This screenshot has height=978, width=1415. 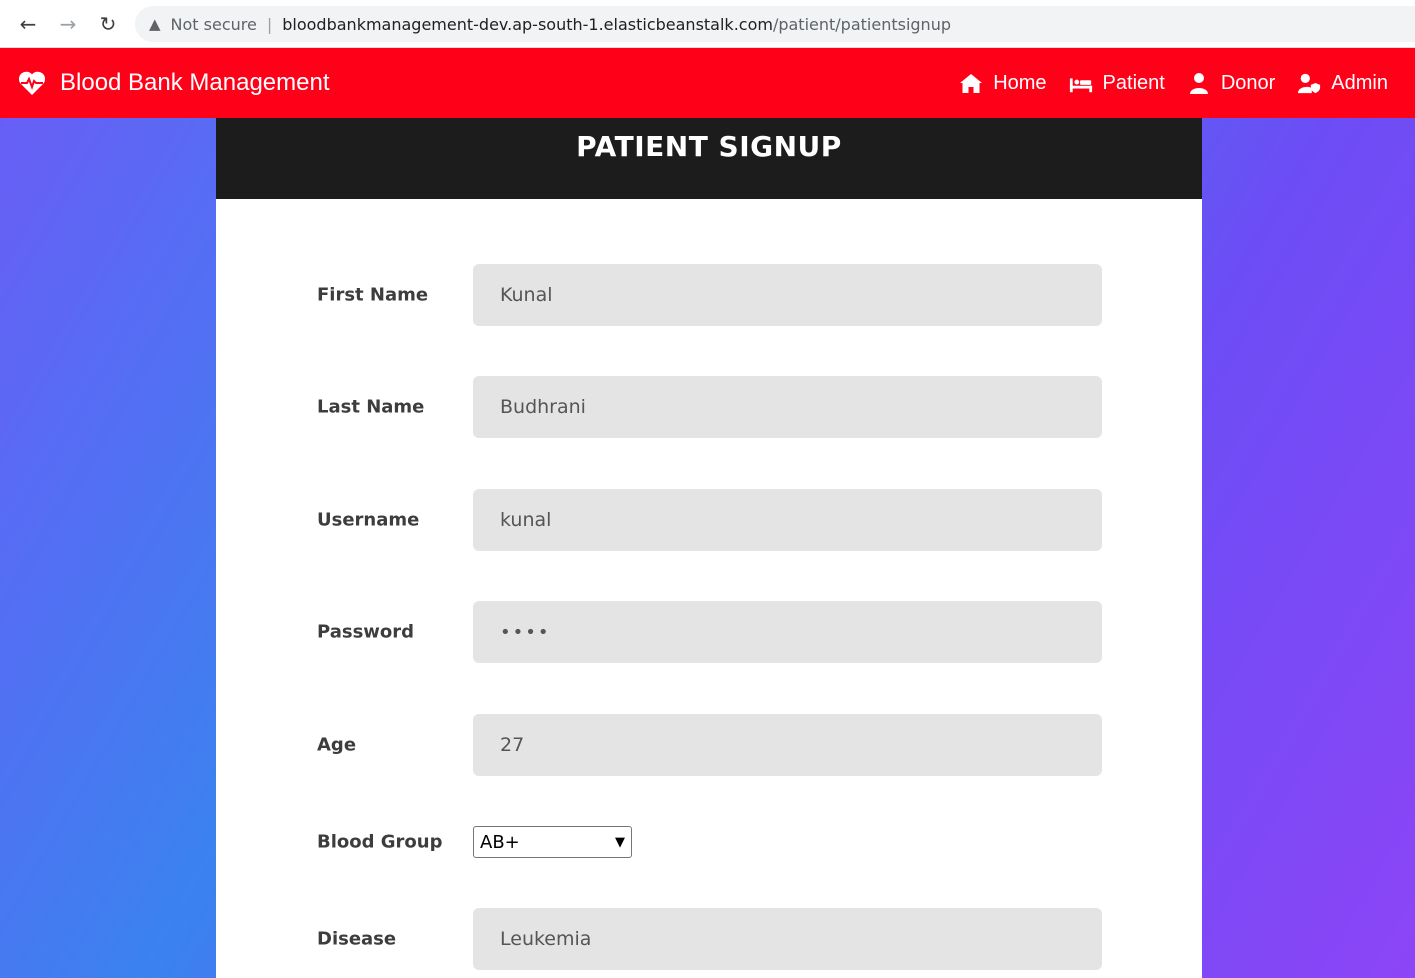 What do you see at coordinates (787, 745) in the screenshot?
I see `age-input: 27` at bounding box center [787, 745].